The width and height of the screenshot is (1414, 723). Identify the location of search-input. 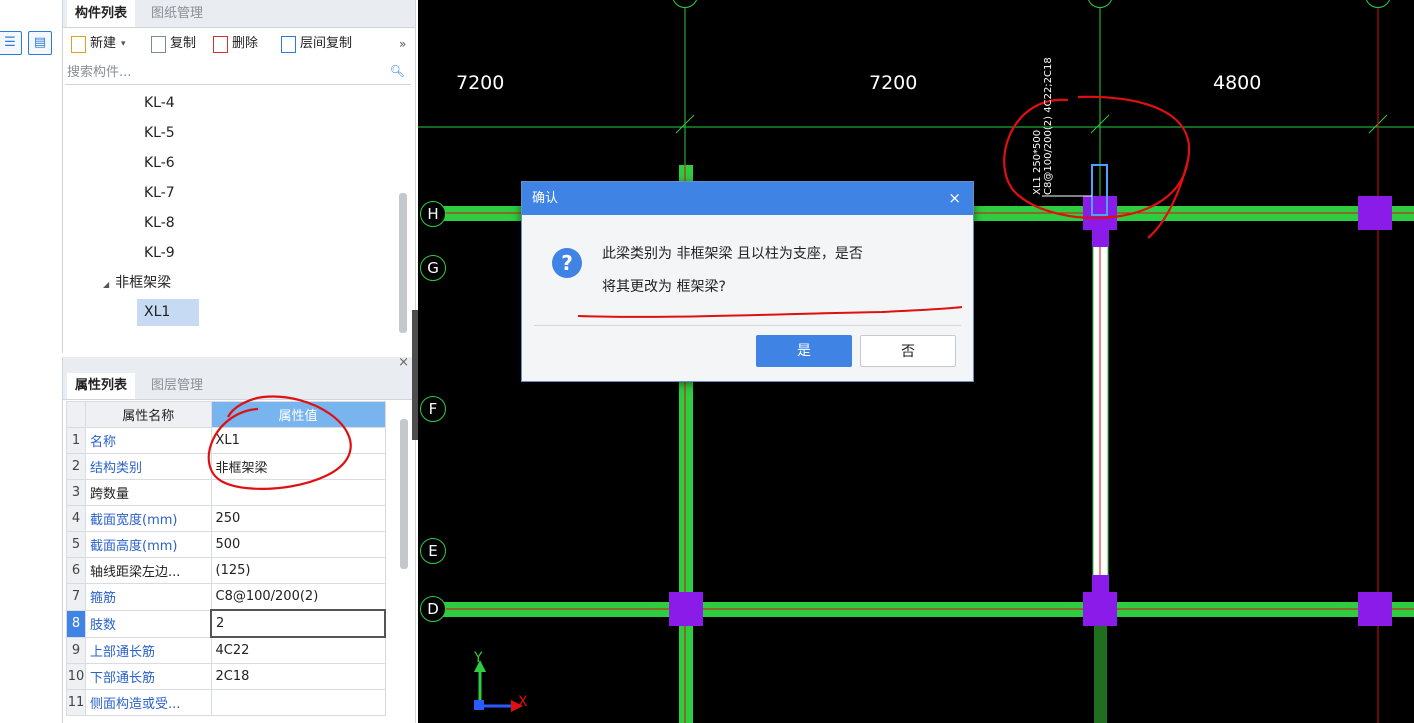
(221, 72).